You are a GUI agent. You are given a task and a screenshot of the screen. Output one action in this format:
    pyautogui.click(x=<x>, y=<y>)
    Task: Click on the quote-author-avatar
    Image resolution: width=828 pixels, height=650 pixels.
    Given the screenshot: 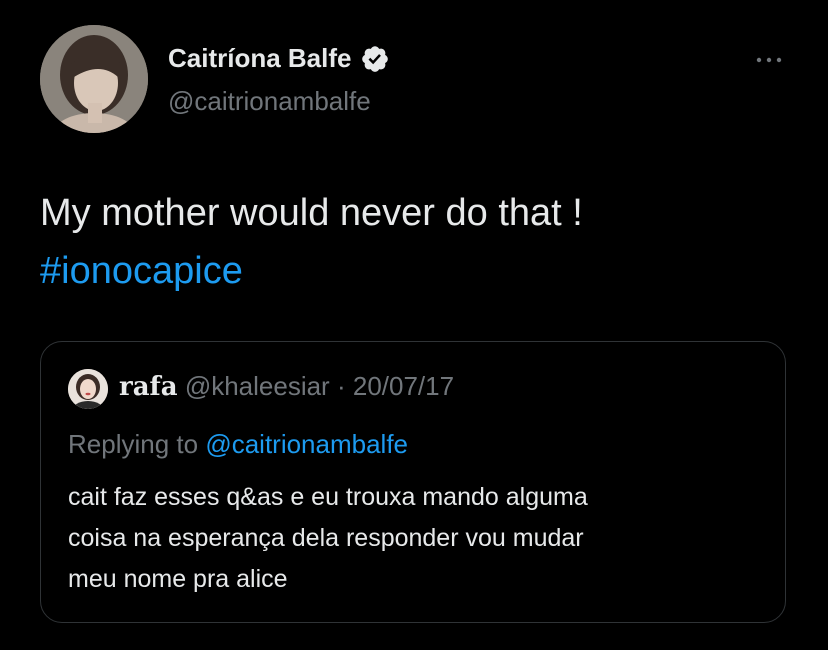 What is the action you would take?
    pyautogui.click(x=88, y=389)
    